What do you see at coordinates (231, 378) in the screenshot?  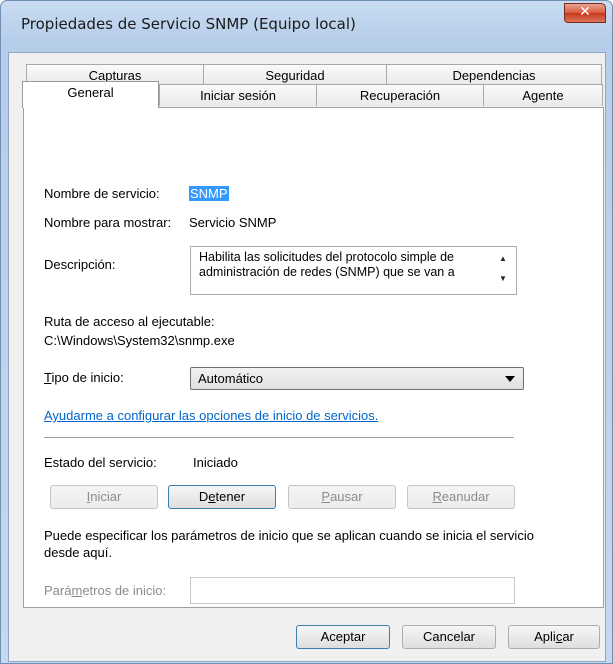 I see `startup-type-value: Automático` at bounding box center [231, 378].